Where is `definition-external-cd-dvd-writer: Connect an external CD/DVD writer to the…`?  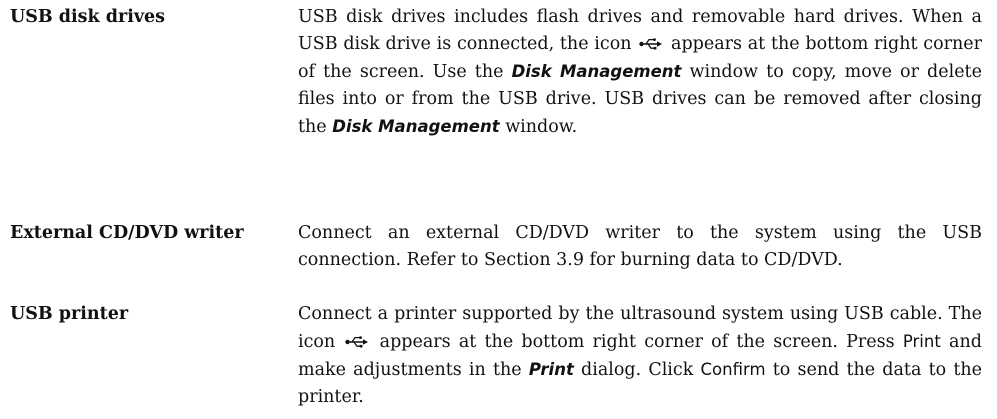
definition-external-cd-dvd-writer: Connect an external CD/DVD writer to the… is located at coordinates (640, 247).